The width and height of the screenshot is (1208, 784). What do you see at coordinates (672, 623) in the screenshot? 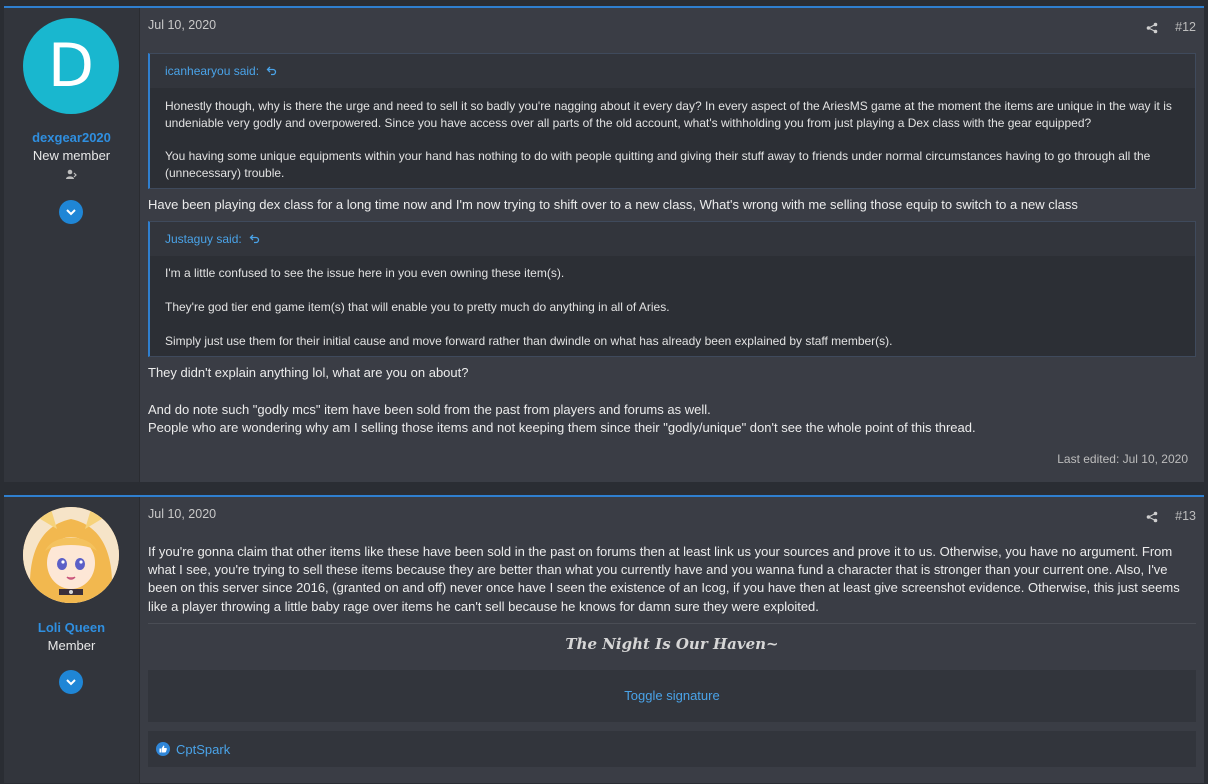
I see `signature-divider` at bounding box center [672, 623].